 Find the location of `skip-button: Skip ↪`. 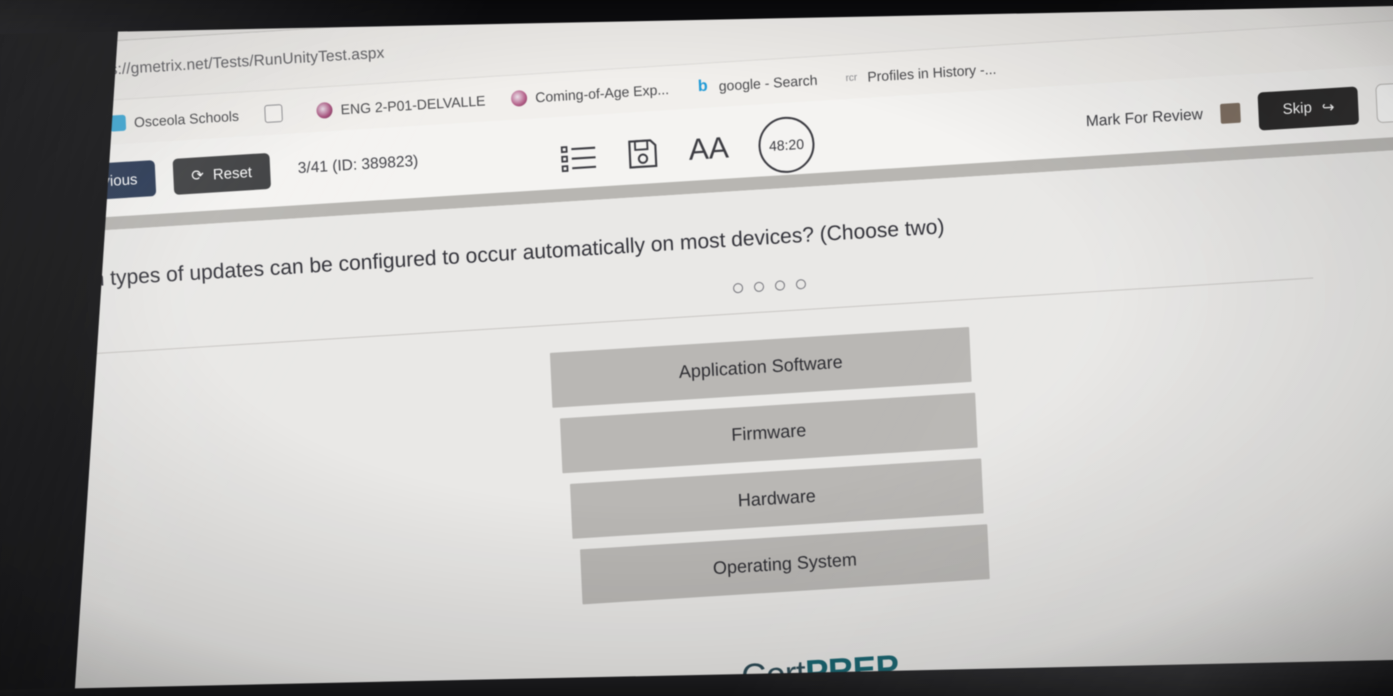

skip-button: Skip ↪ is located at coordinates (1308, 108).